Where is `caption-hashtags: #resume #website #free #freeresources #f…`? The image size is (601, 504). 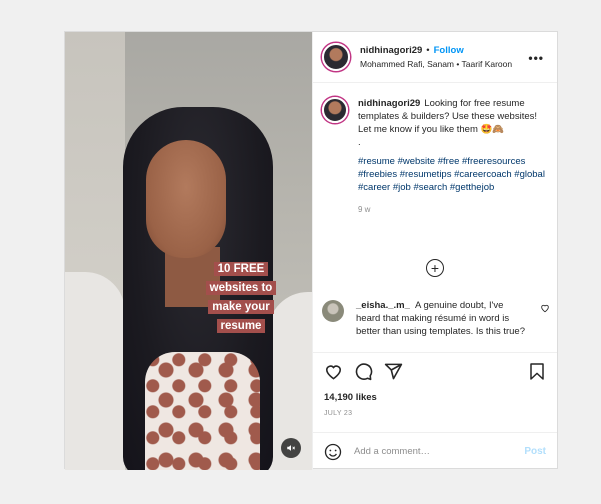 caption-hashtags: #resume #website #free #freeresources #f… is located at coordinates (452, 174).